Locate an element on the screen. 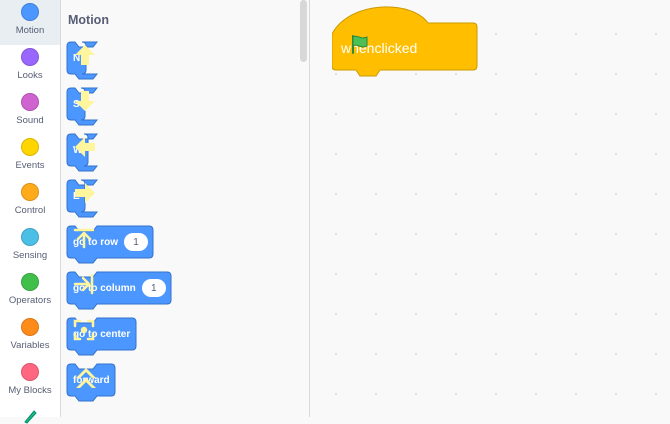  category-label: Control is located at coordinates (30, 210).